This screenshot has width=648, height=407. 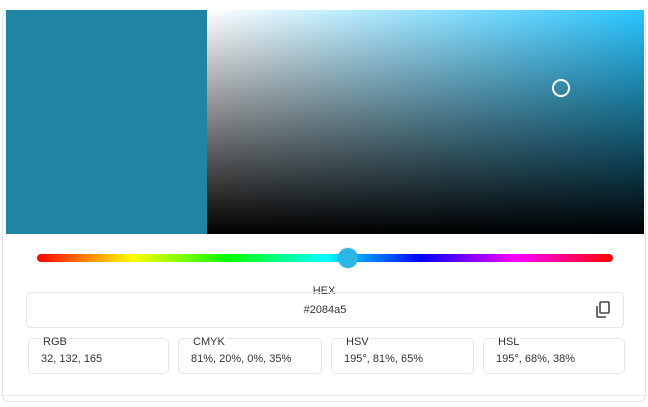 What do you see at coordinates (55, 342) in the screenshot?
I see `rgb-label: RGB` at bounding box center [55, 342].